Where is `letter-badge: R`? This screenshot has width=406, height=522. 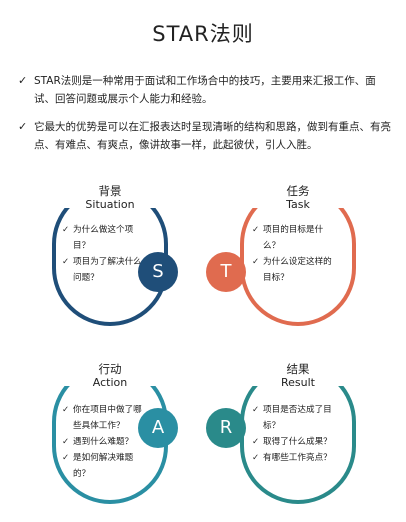
letter-badge: R is located at coordinates (226, 428).